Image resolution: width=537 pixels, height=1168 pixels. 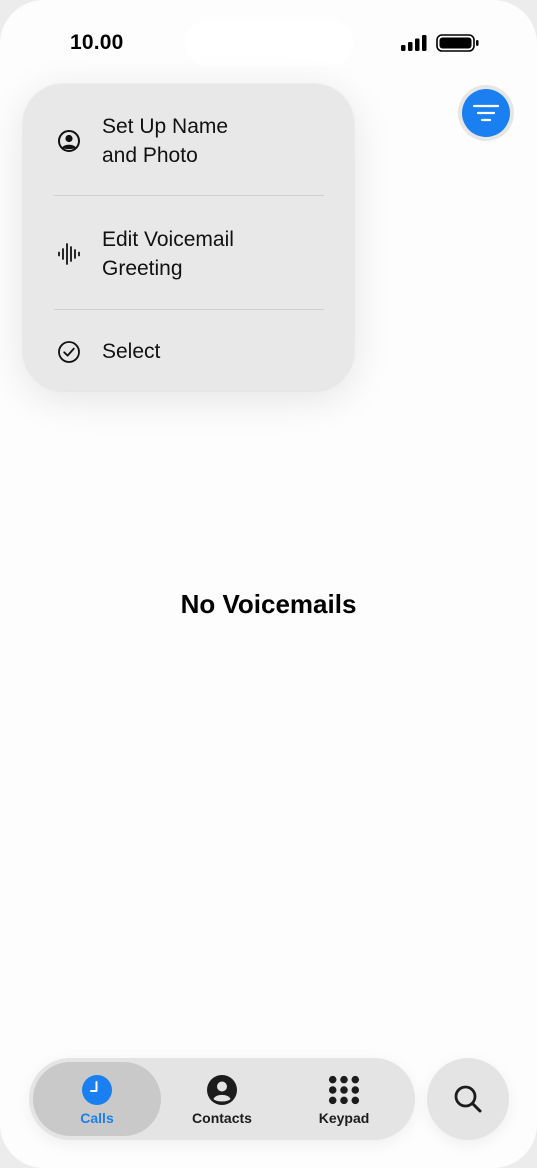 I want to click on tab-bar: Calls Contacts Keypad, so click(x=222, y=1099).